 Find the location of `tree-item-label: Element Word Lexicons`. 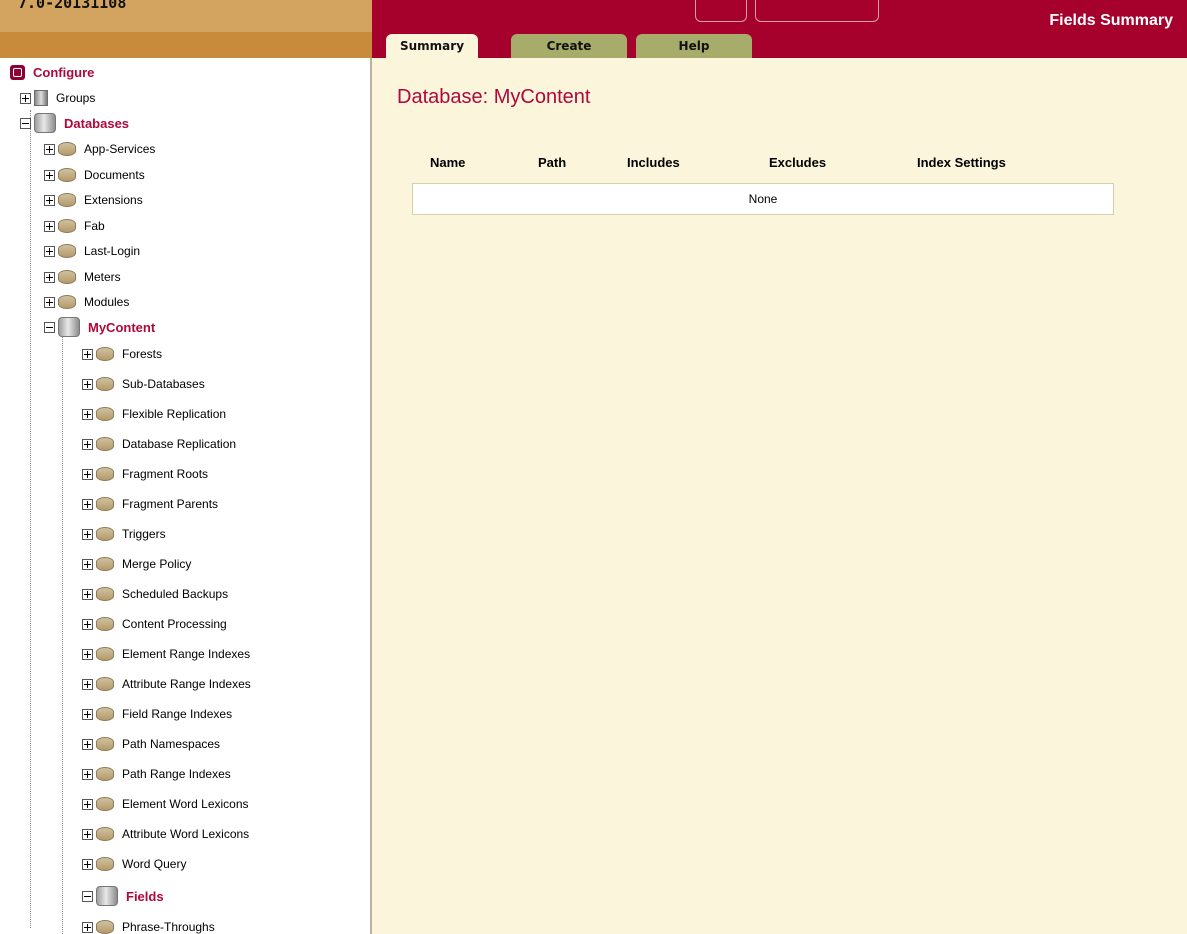

tree-item-label: Element Word Lexicons is located at coordinates (185, 804).